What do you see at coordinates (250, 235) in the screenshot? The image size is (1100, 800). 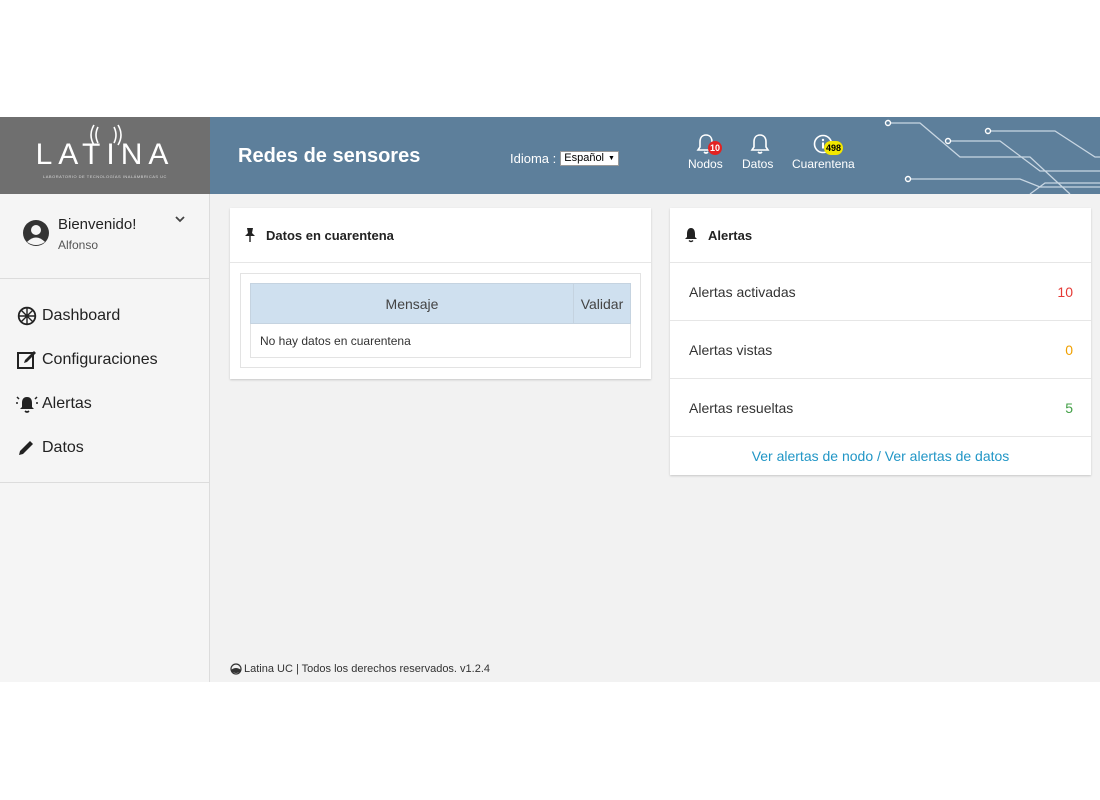 I see `pin-icon` at bounding box center [250, 235].